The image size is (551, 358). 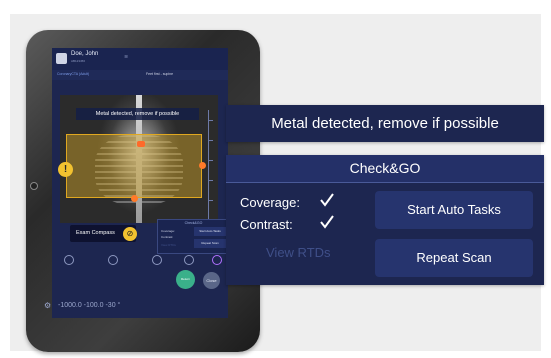 What do you see at coordinates (454, 258) in the screenshot?
I see `repeat-scan-button: Repeat Scan` at bounding box center [454, 258].